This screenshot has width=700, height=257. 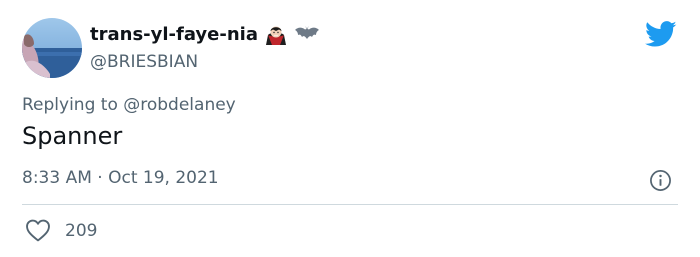 What do you see at coordinates (661, 34) in the screenshot?
I see `twitter-bird-icon` at bounding box center [661, 34].